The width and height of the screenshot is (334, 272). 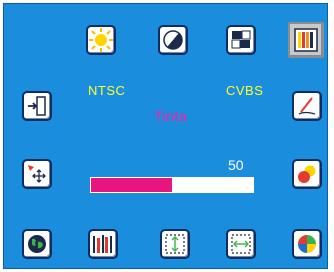 I want to click on exit-icon, so click(x=37, y=106).